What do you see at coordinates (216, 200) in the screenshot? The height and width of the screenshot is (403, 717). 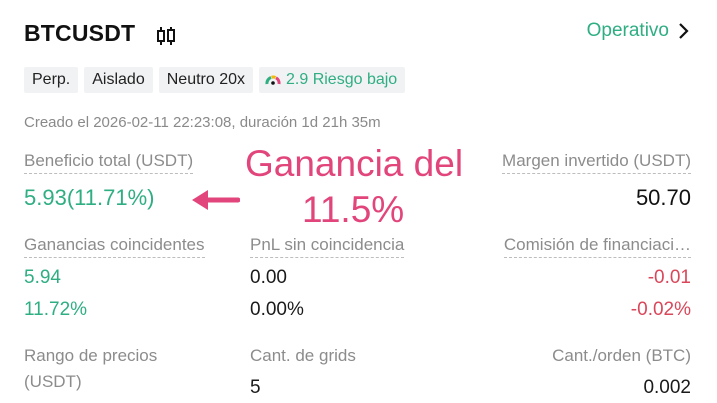 I see `annotation-arrow-icon` at bounding box center [216, 200].